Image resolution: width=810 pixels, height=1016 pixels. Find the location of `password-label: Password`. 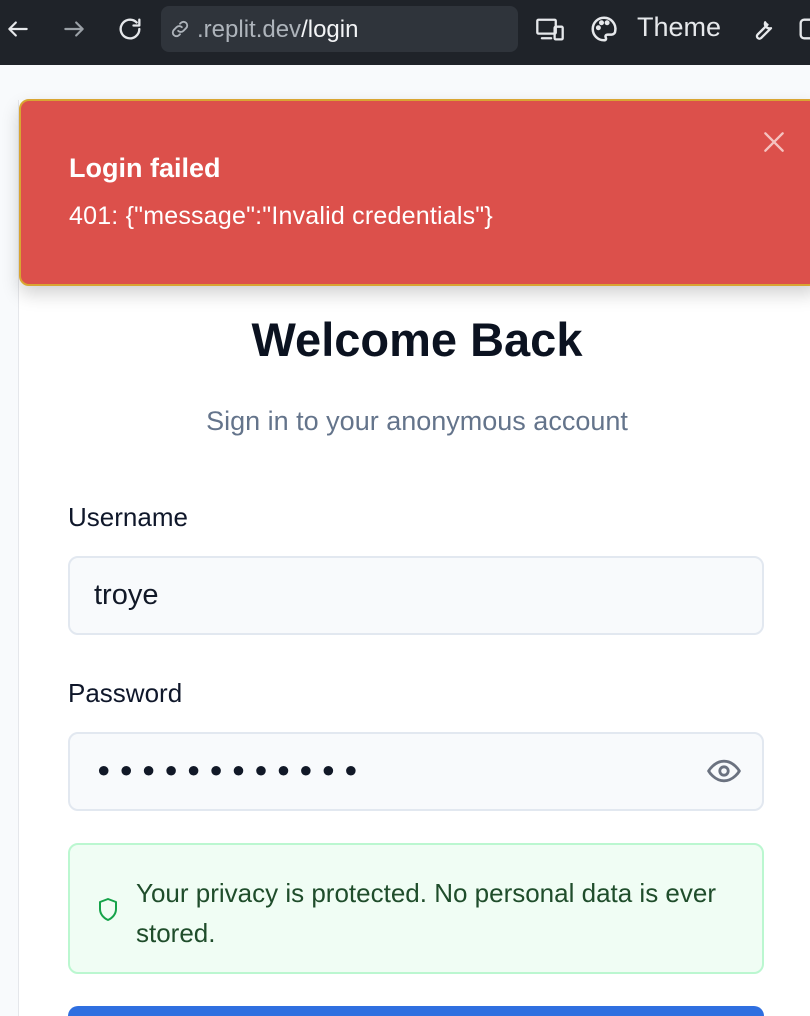

password-label: Password is located at coordinates (125, 693).